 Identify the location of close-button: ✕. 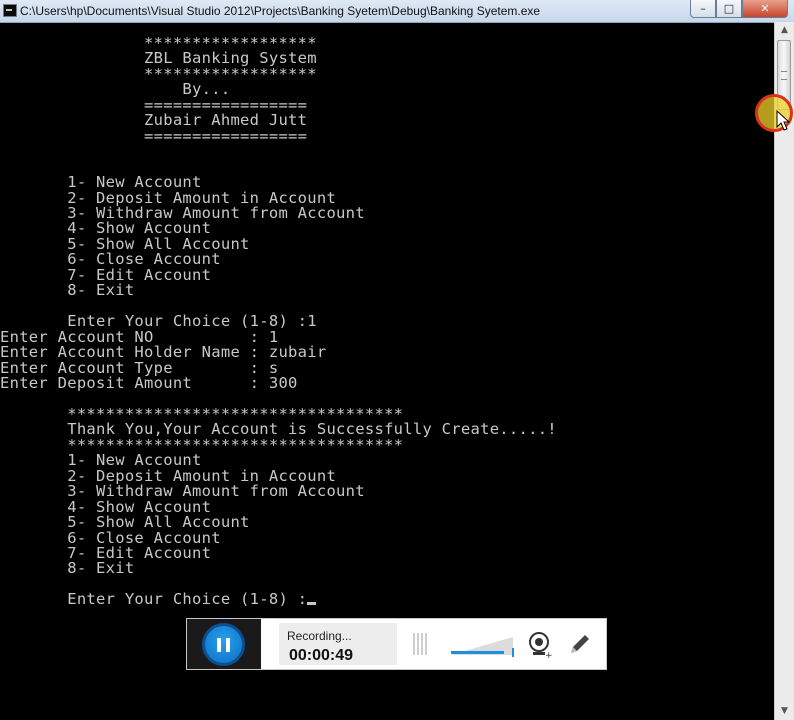
(765, 9).